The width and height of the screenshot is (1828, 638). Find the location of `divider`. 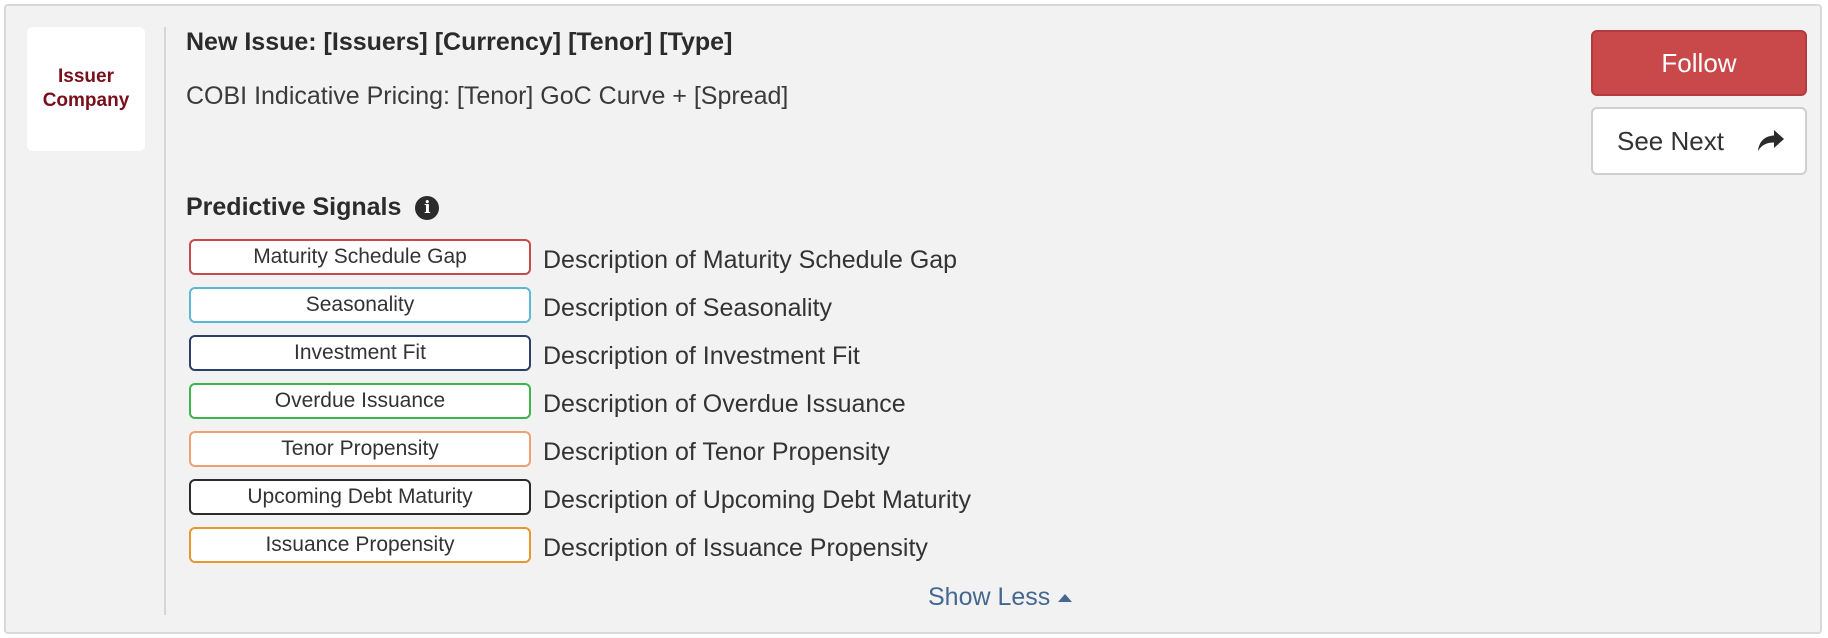

divider is located at coordinates (165, 321).